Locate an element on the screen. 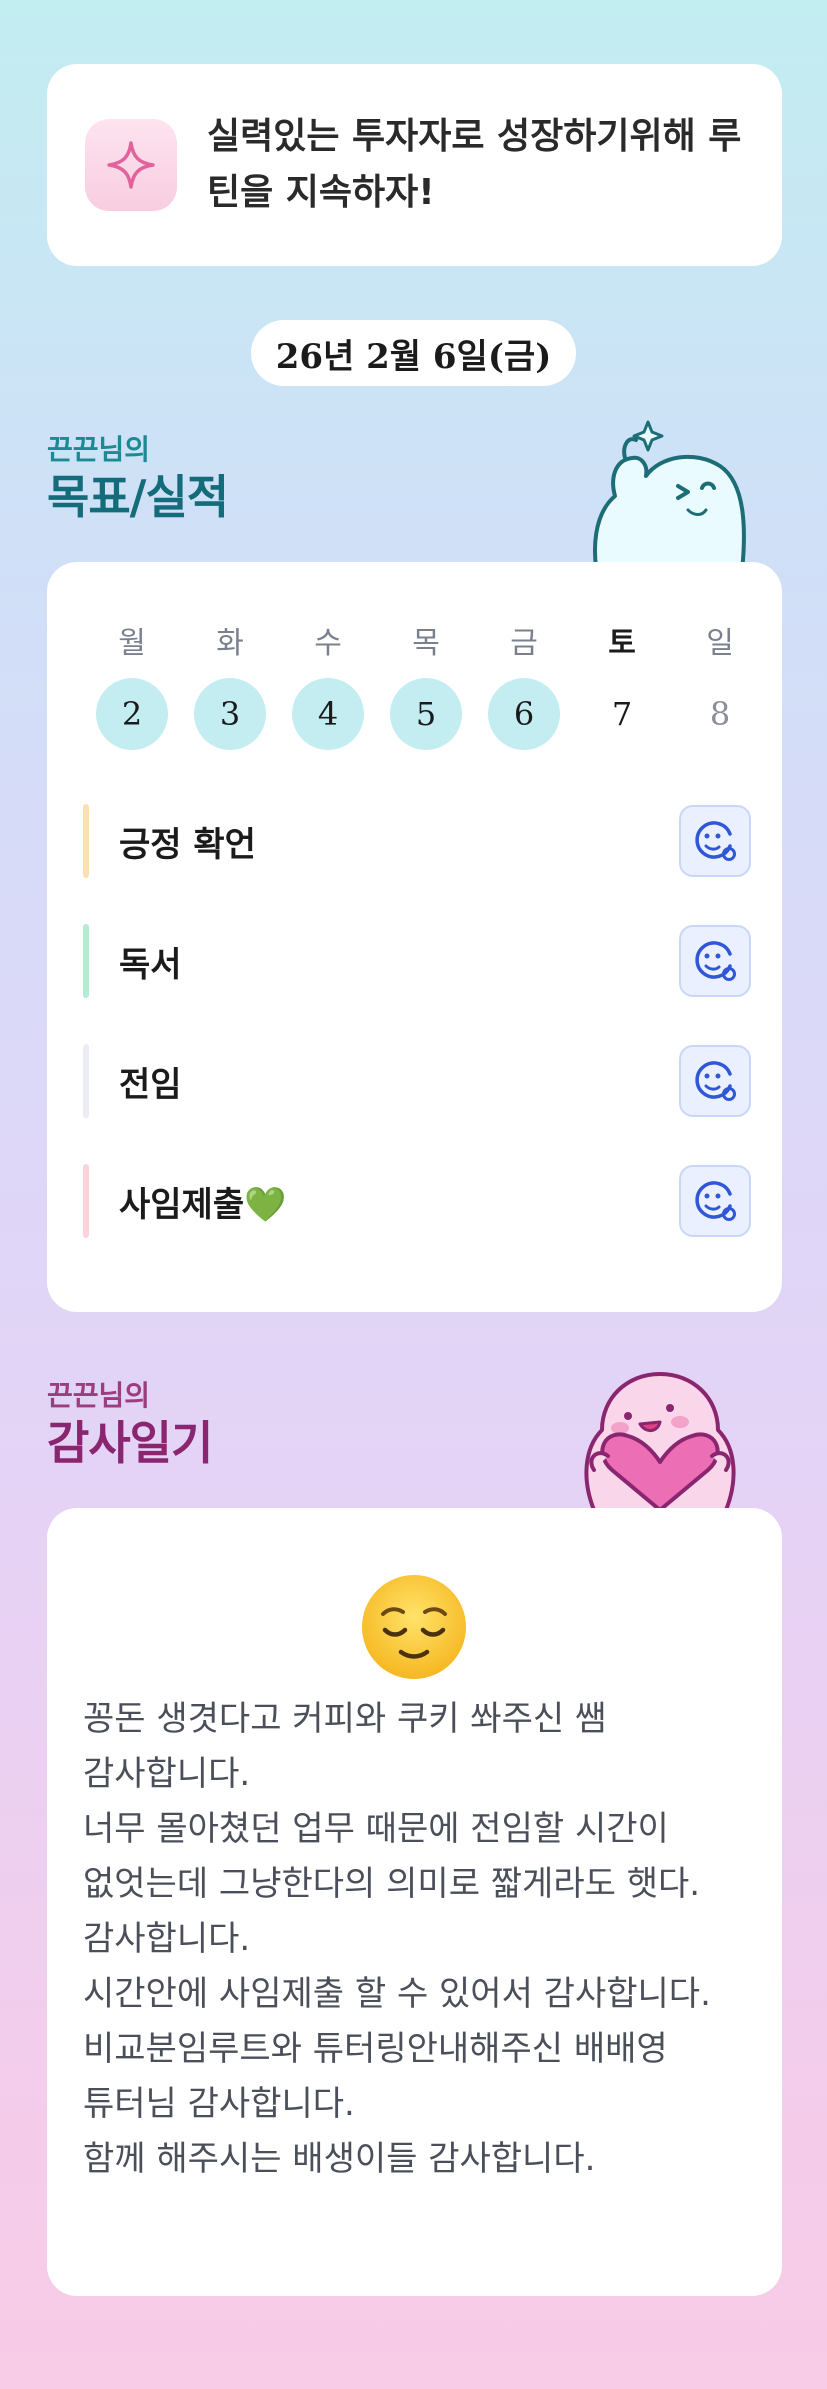 The image size is (827, 2389). goals-title: 목표/실적 is located at coordinates (138, 497).